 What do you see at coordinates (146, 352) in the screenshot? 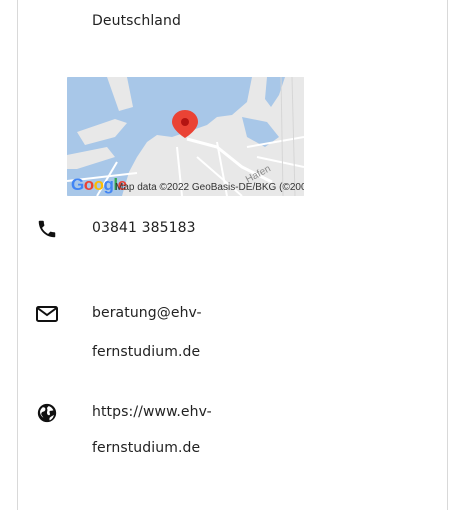
I see `email-link-line2: fernstudium.de` at bounding box center [146, 352].